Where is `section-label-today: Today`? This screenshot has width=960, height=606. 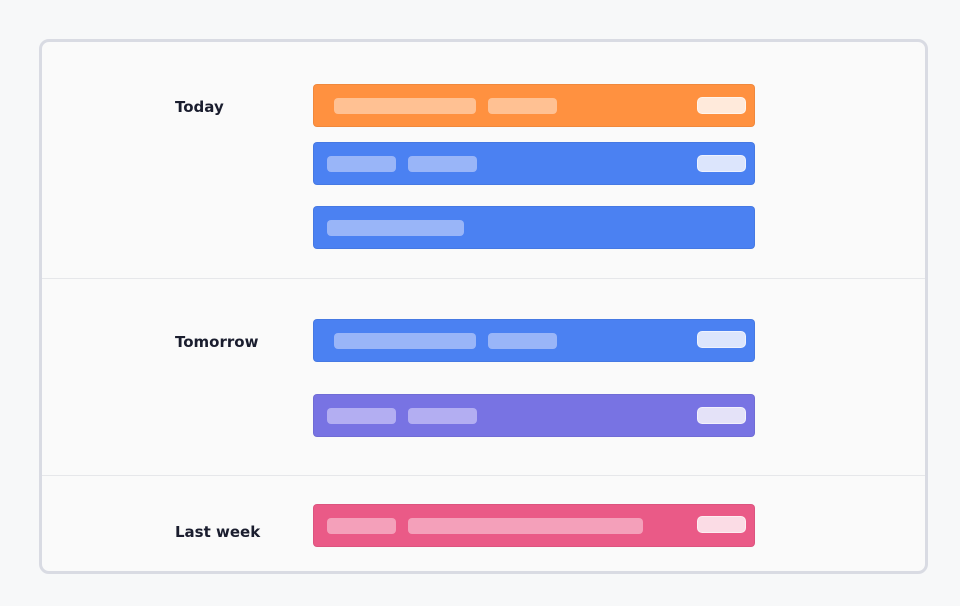
section-label-today: Today is located at coordinates (199, 107).